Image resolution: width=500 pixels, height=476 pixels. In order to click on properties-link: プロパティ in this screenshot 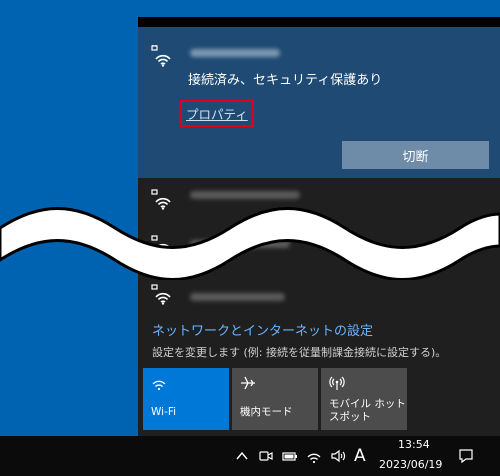, I will do `click(217, 113)`.